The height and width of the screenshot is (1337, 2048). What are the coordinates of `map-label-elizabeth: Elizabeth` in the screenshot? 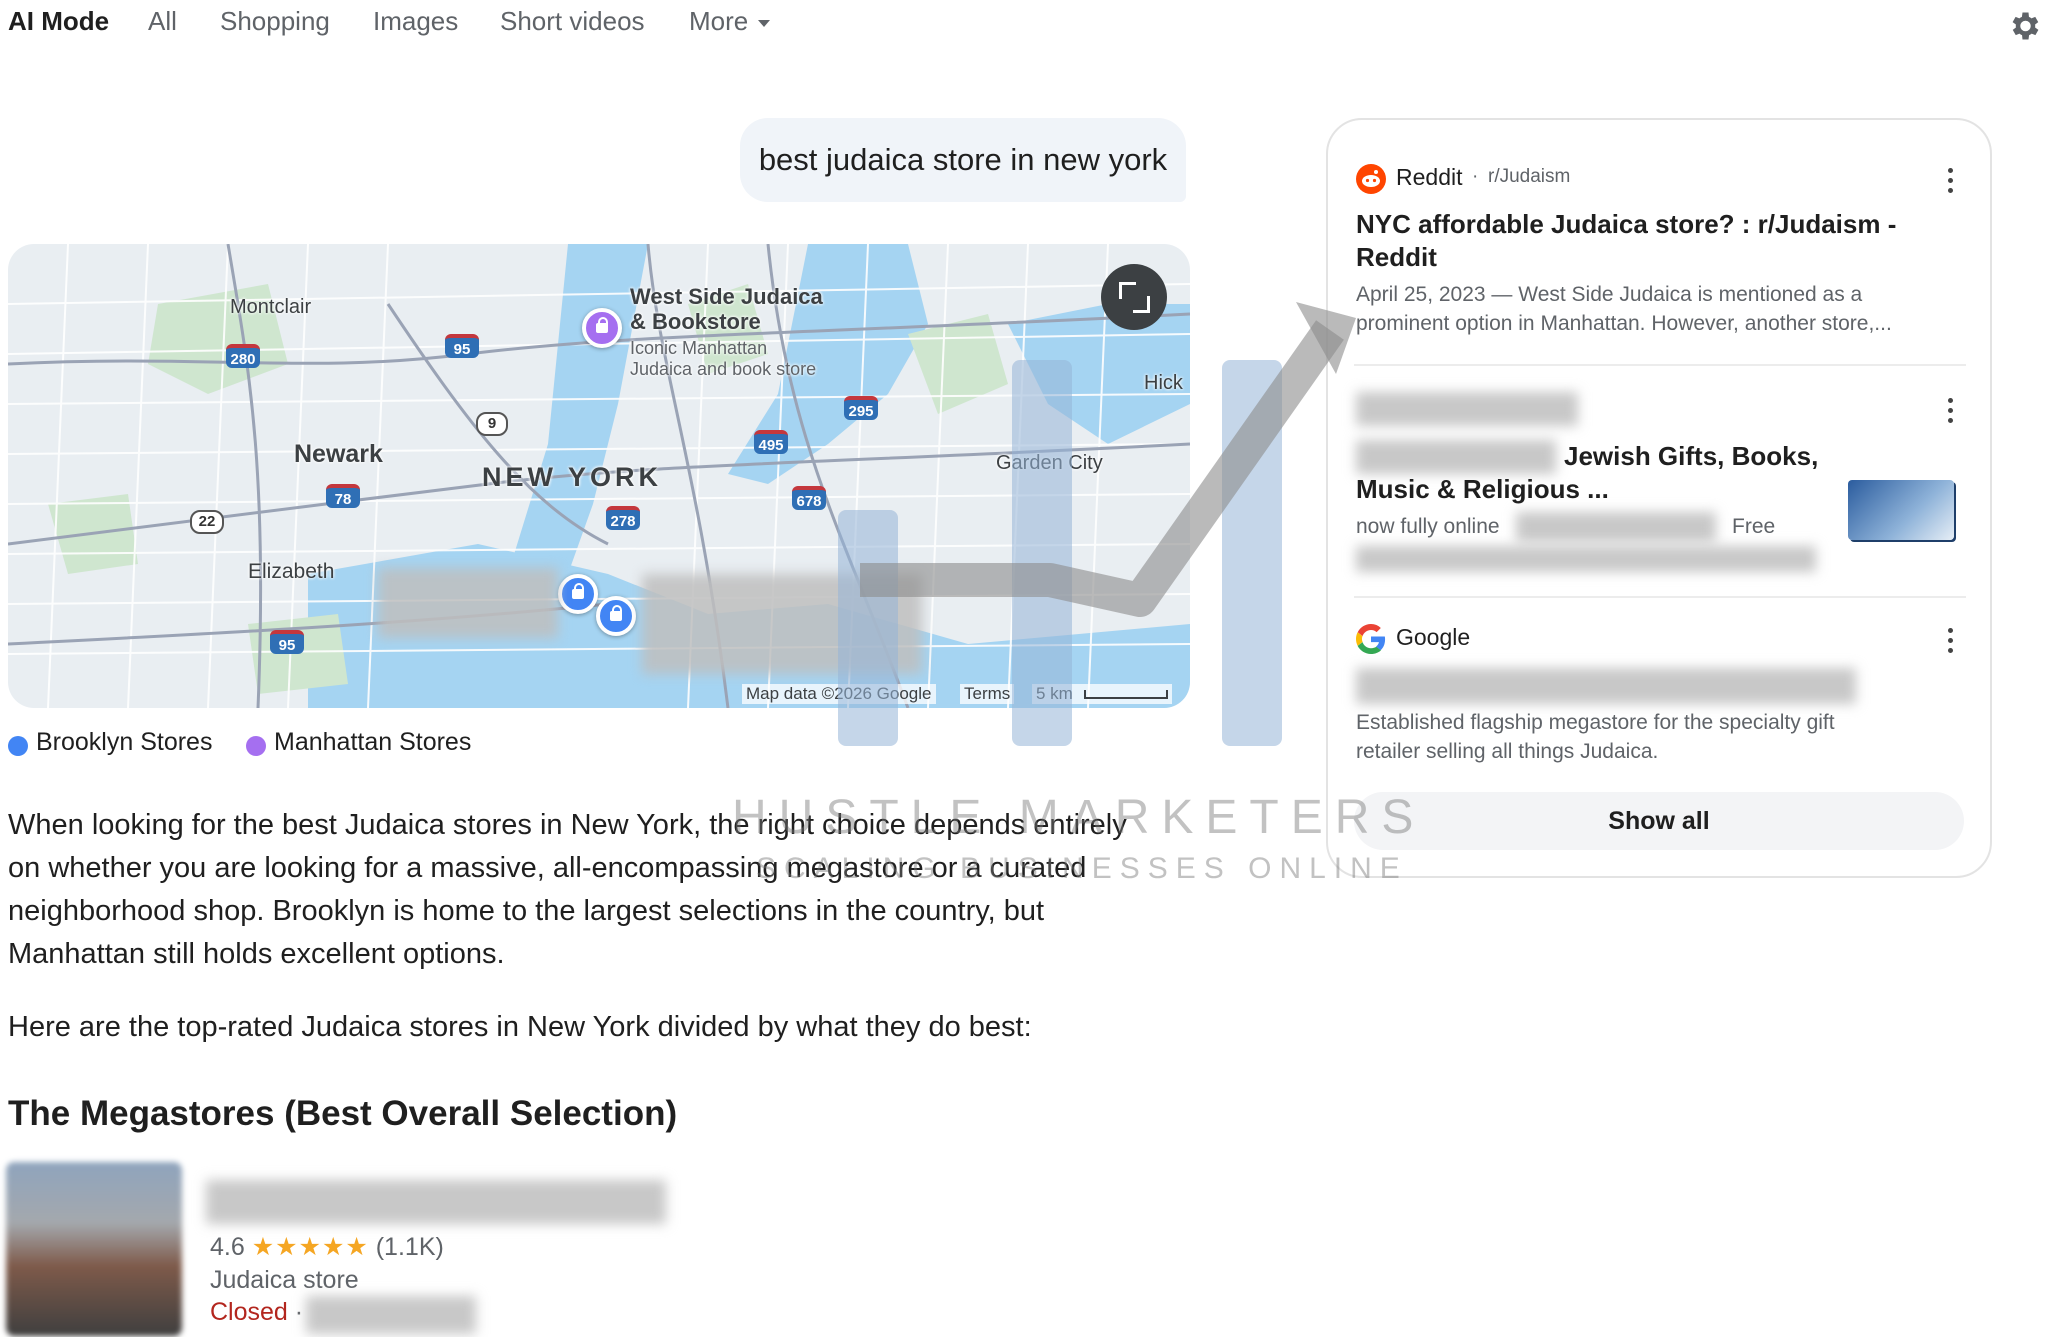 It's located at (291, 571).